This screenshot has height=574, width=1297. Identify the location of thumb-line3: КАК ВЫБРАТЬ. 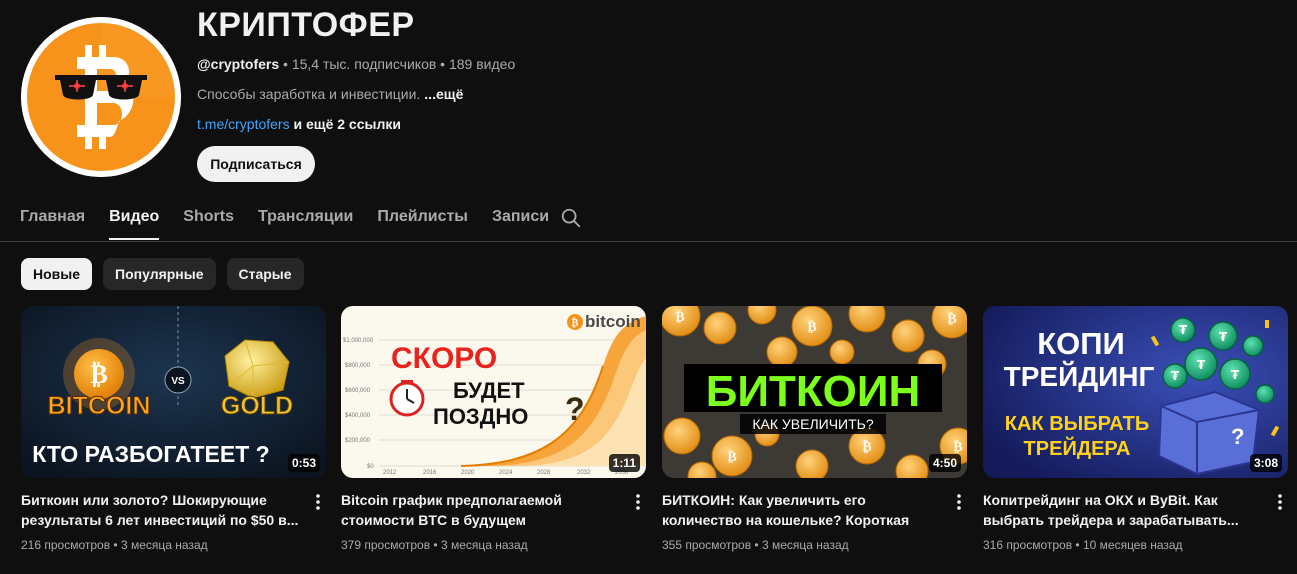
(1077, 424).